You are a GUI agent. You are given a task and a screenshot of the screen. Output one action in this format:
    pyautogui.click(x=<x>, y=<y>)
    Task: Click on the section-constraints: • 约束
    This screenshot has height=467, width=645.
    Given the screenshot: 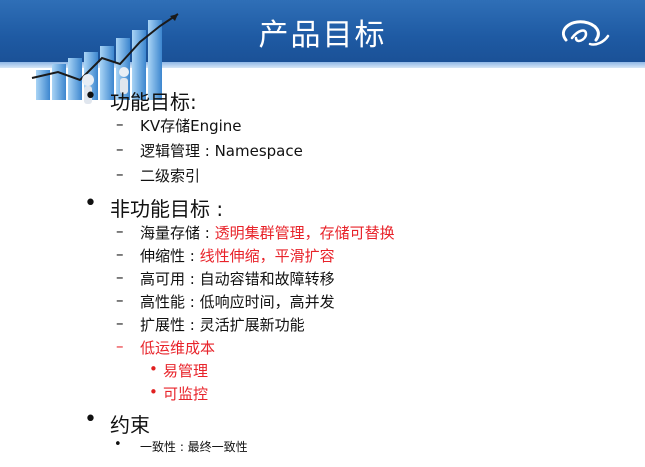 What is the action you would take?
    pyautogui.click(x=117, y=422)
    